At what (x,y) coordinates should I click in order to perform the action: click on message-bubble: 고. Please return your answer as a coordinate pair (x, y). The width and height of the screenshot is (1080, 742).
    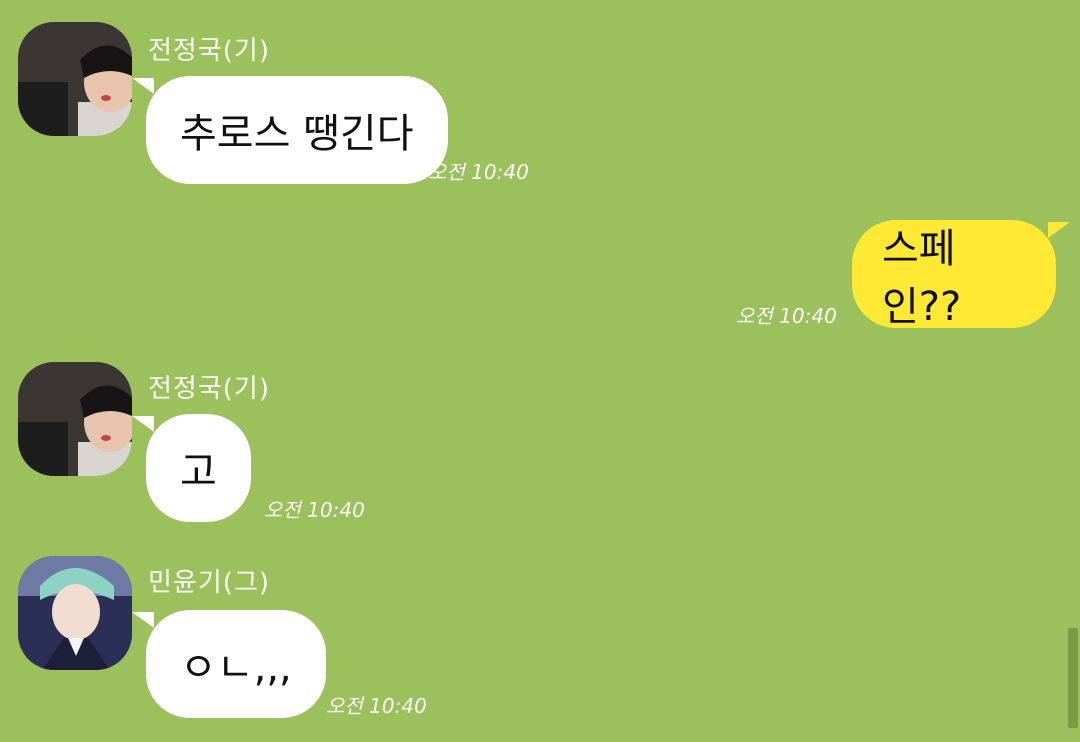
    Looking at the image, I should click on (191, 468).